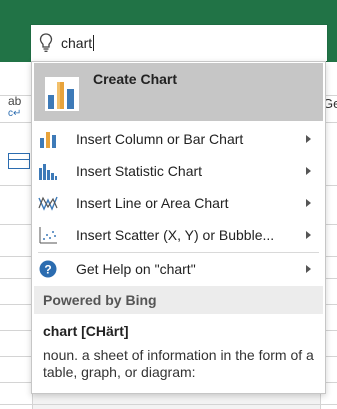 This screenshot has width=337, height=409. What do you see at coordinates (15, 101) in the screenshot?
I see `wrap-text-label-top: ab` at bounding box center [15, 101].